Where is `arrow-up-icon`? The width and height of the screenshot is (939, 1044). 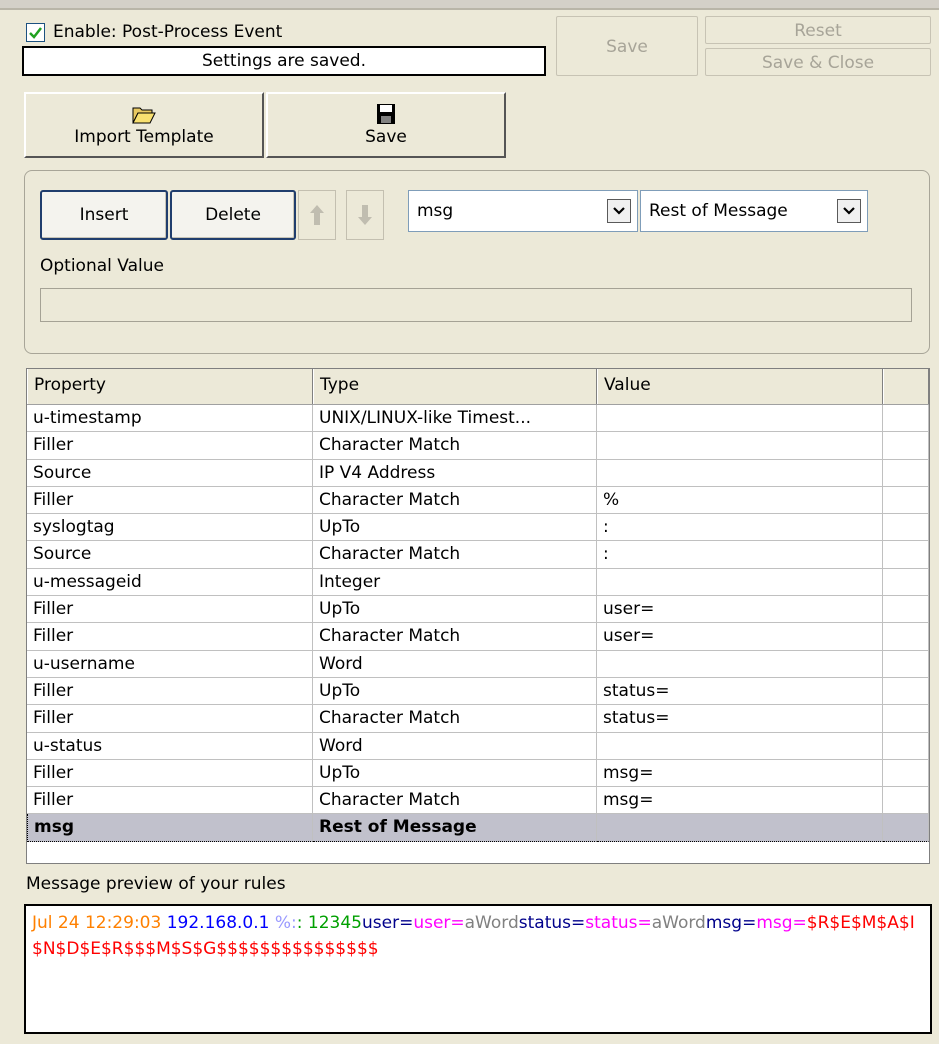
arrow-up-icon is located at coordinates (317, 215).